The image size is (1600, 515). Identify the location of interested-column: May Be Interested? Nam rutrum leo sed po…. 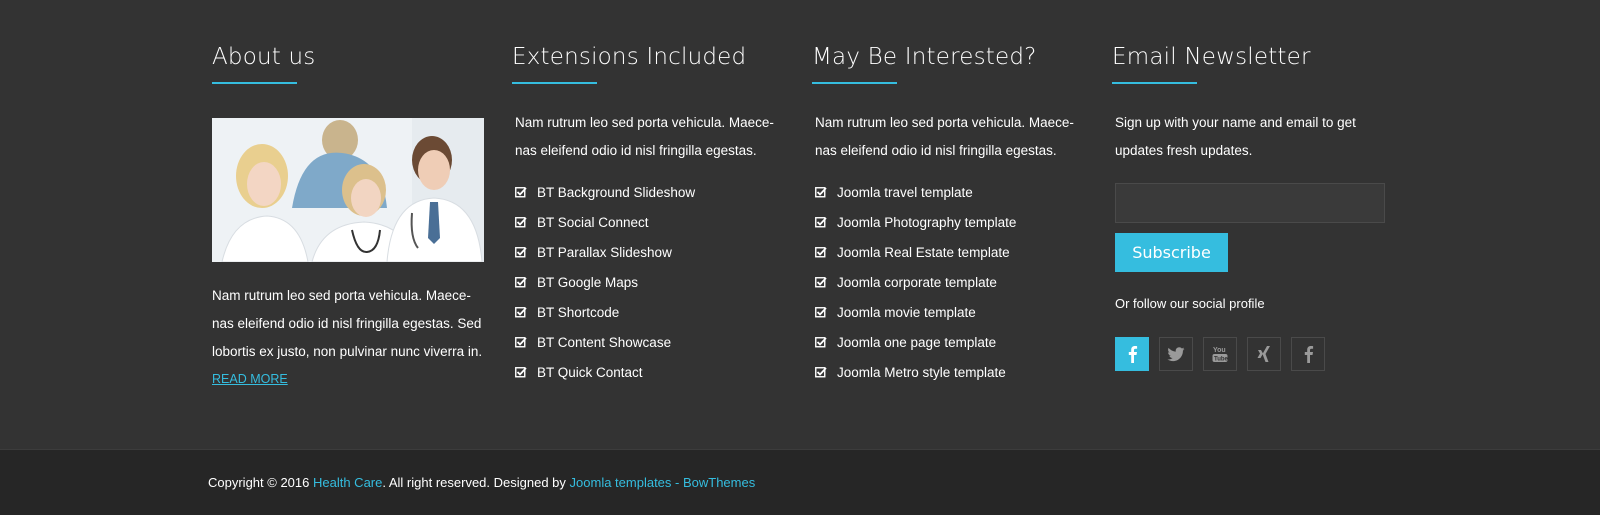
(948, 211).